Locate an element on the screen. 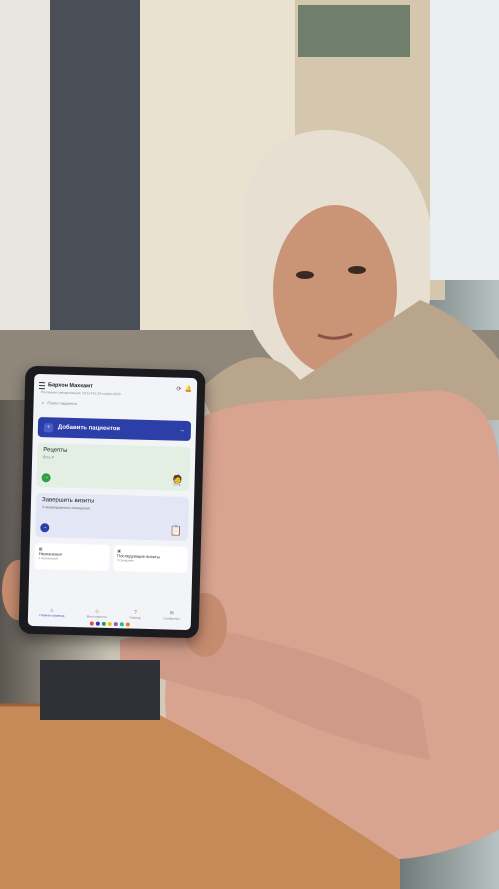 Image resolution: width=499 pixels, height=889 pixels. search-bar: ⌕ Поиск пациента is located at coordinates (114, 404).